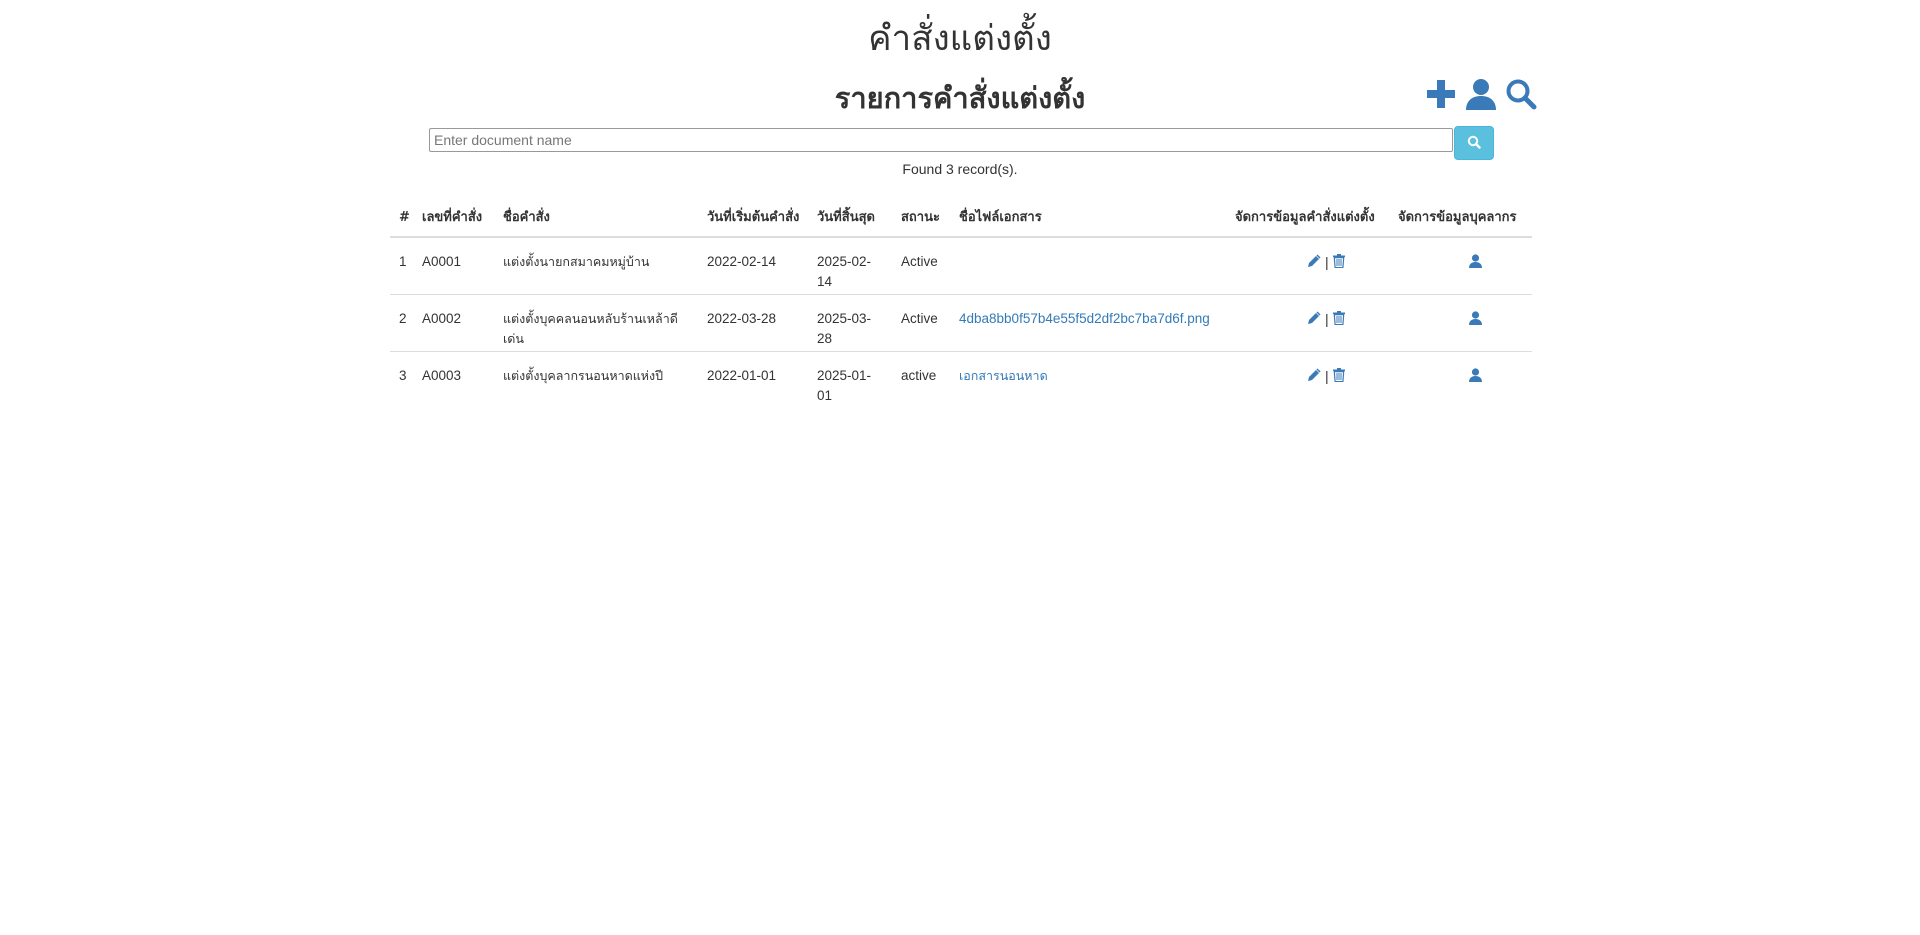 Image resolution: width=1920 pixels, height=935 pixels. I want to click on row-order-no: A0002, so click(442, 318).